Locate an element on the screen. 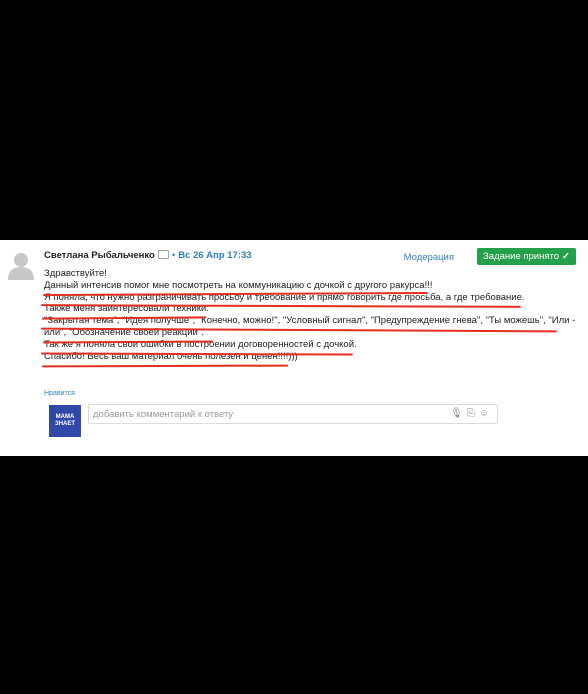  check-icon: ✓ is located at coordinates (566, 256).